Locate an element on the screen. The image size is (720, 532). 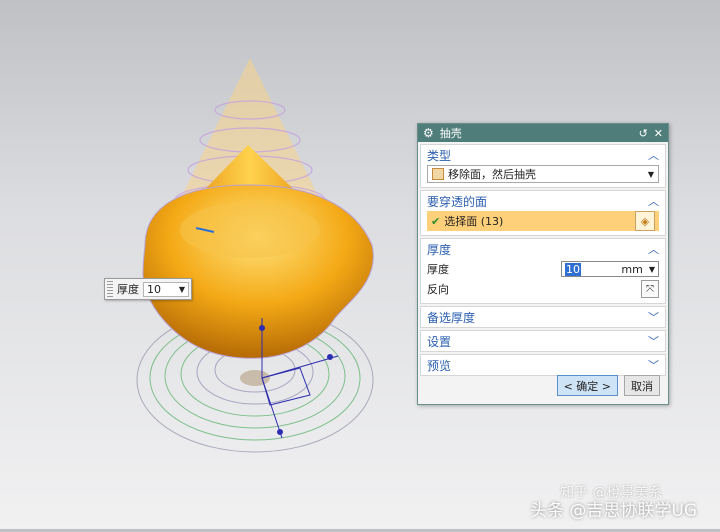
type-select: 移除面，然后抽壳 ▼ is located at coordinates (543, 174).